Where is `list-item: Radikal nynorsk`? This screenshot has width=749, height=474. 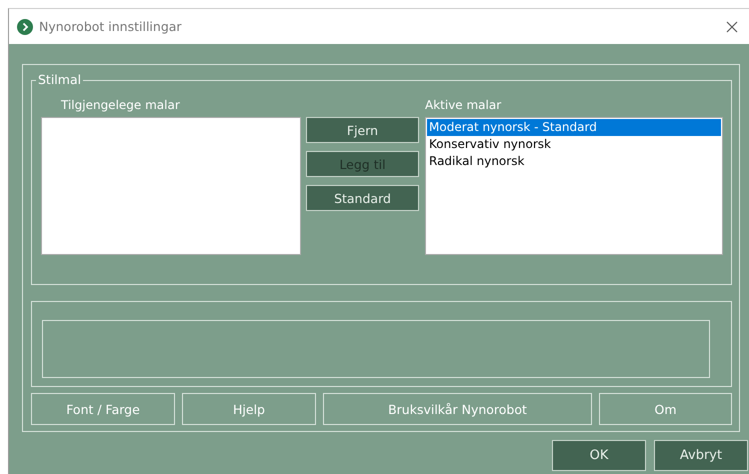 list-item: Radikal nynorsk is located at coordinates (574, 161).